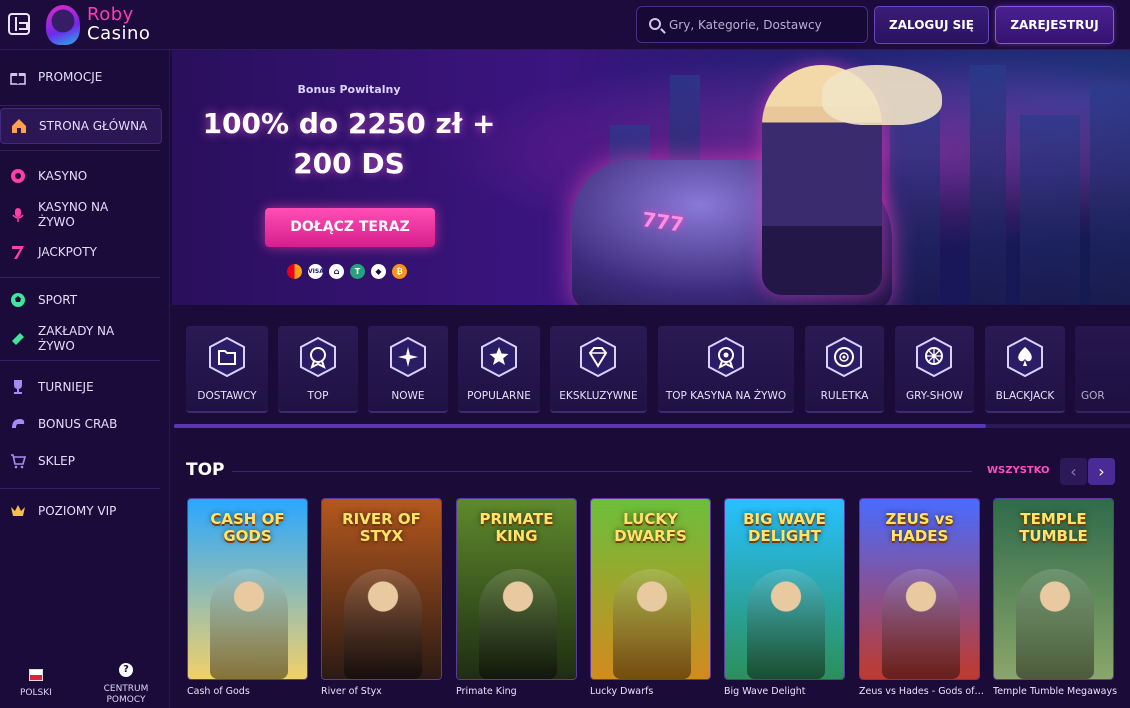 The image size is (1130, 708). I want to click on category-label: GRY-SHOW, so click(934, 396).